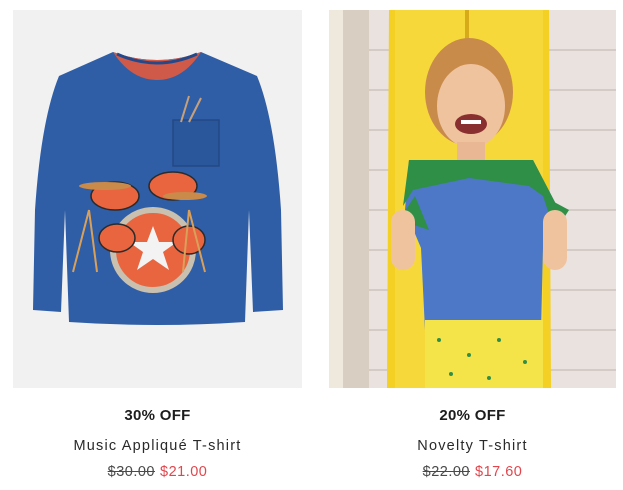 Image resolution: width=623 pixels, height=490 pixels. Describe the element at coordinates (157, 446) in the screenshot. I see `product-title: Music Appliqué T-shirt` at that location.